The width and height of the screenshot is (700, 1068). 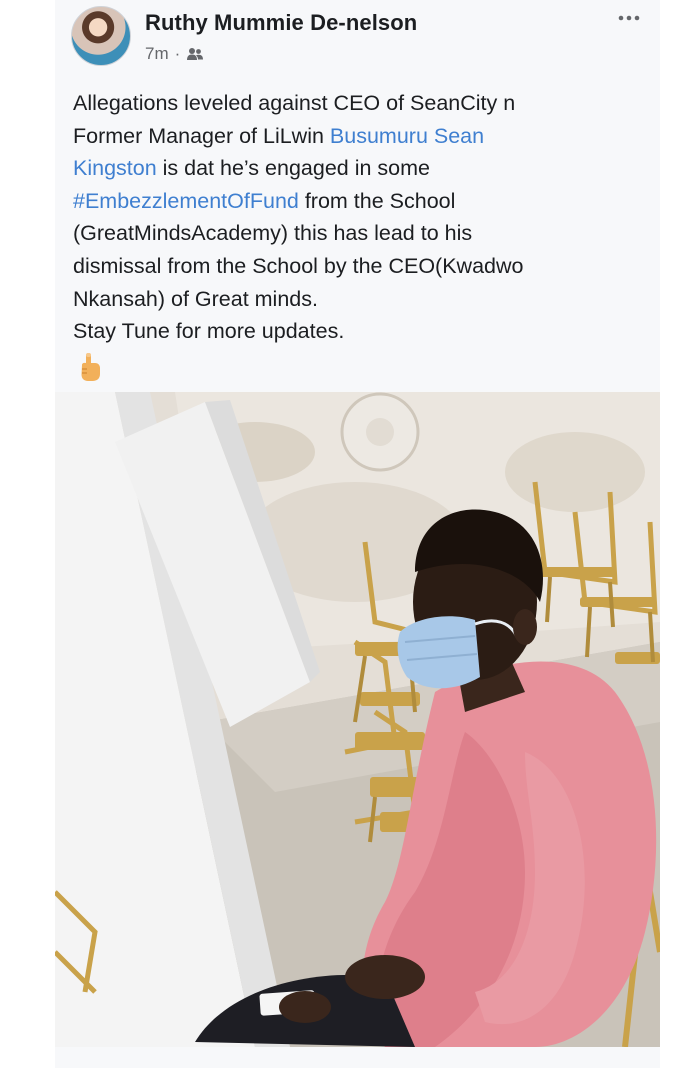 I want to click on text-line: #EmbezzlementOfFund from the School, so click(x=358, y=201).